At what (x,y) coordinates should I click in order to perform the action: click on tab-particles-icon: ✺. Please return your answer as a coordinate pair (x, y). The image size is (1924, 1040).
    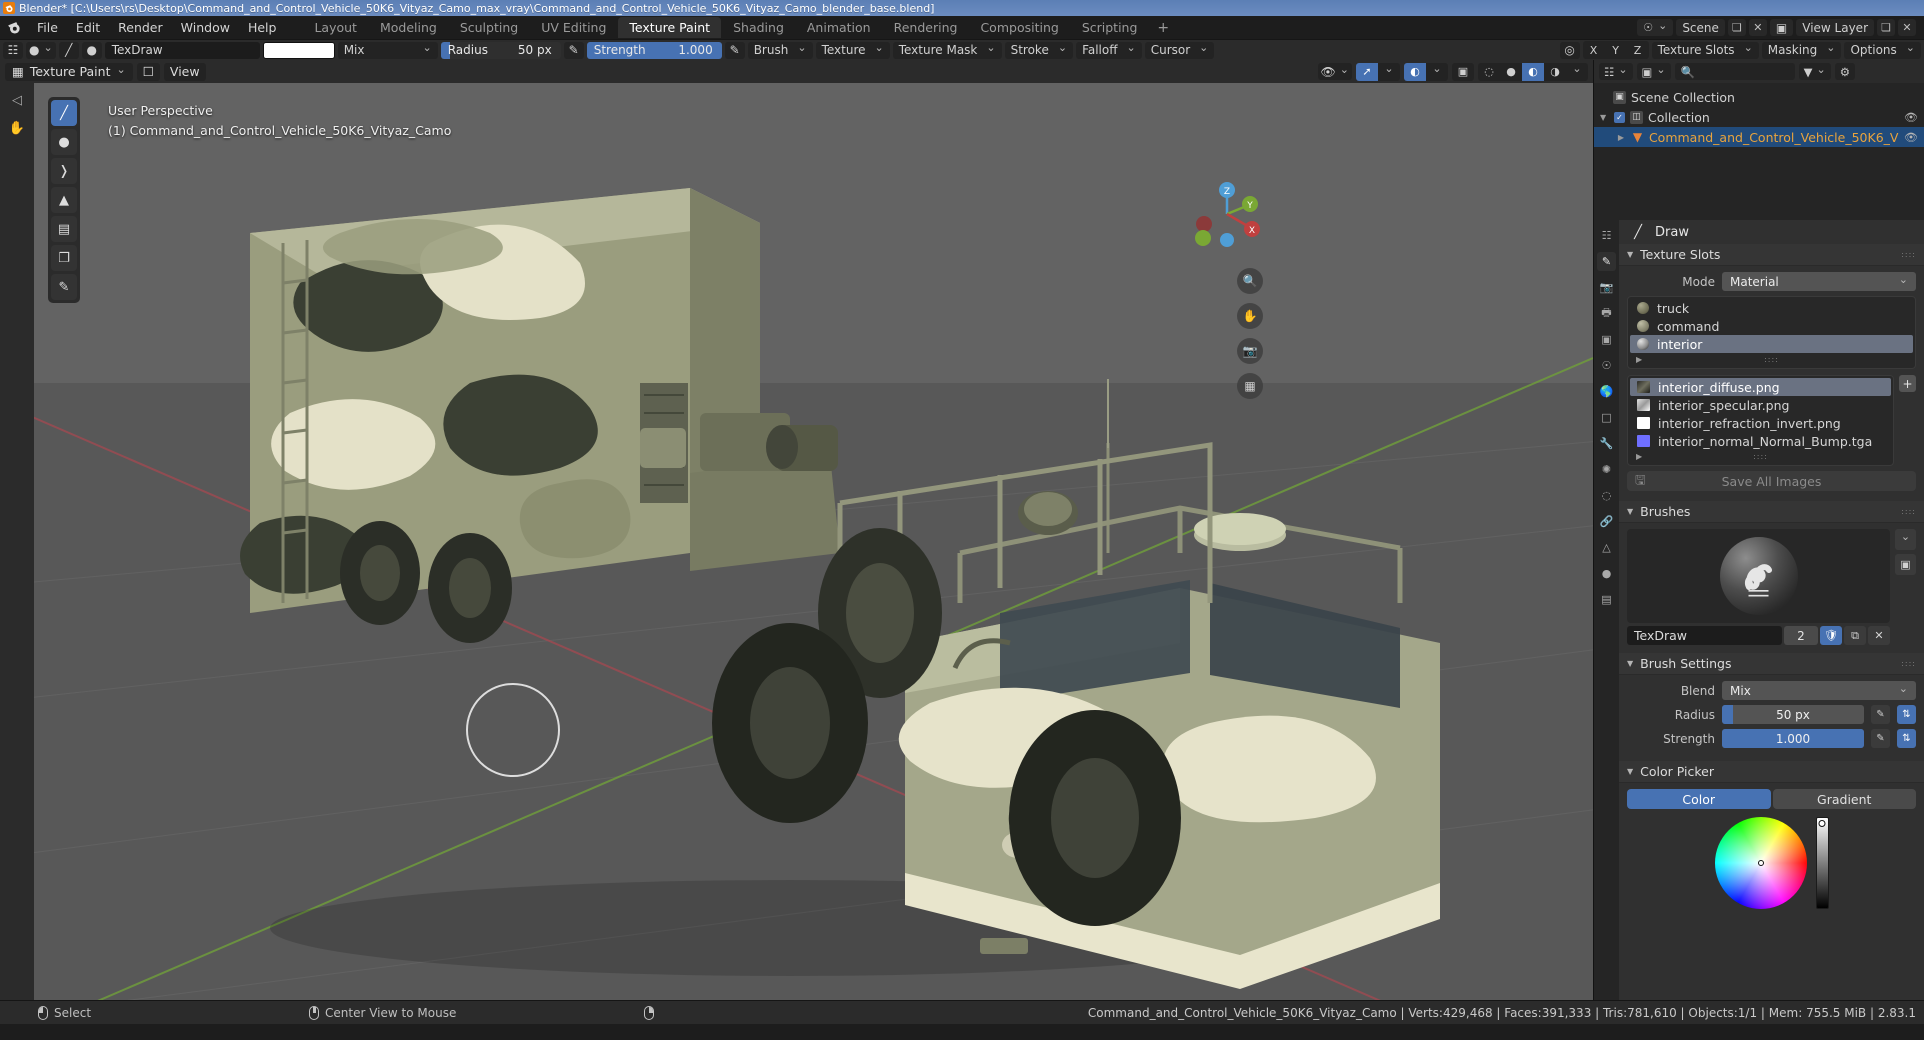
    Looking at the image, I should click on (1606, 469).